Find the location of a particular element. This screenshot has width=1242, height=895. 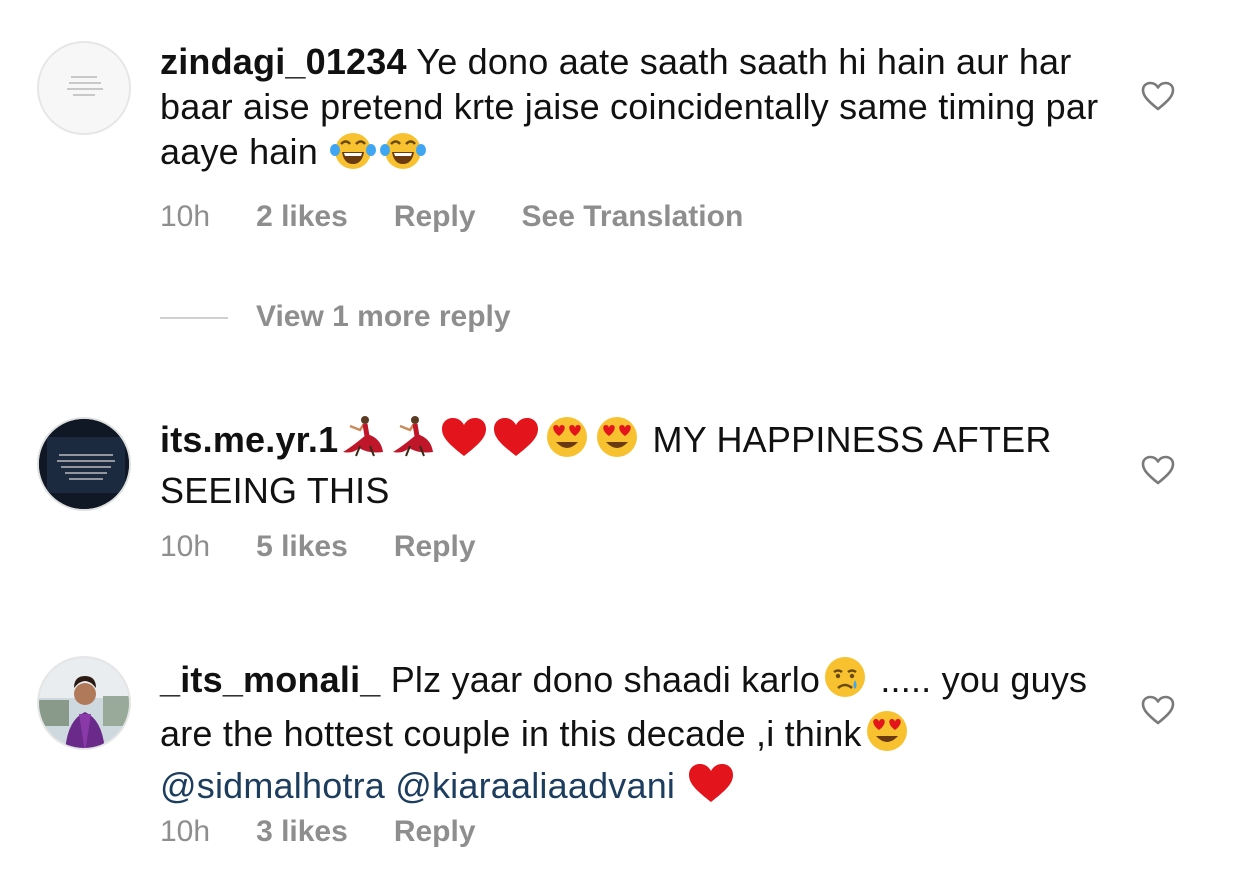

likes-count: 3 likes is located at coordinates (302, 831).